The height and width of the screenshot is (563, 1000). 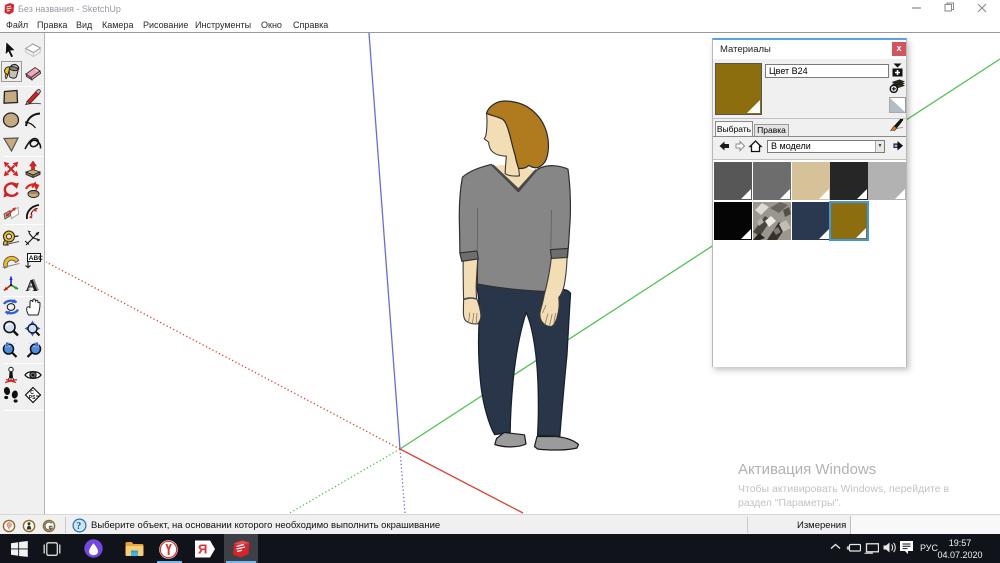 What do you see at coordinates (32, 398) in the screenshot?
I see `svg-text: PS` at bounding box center [32, 398].